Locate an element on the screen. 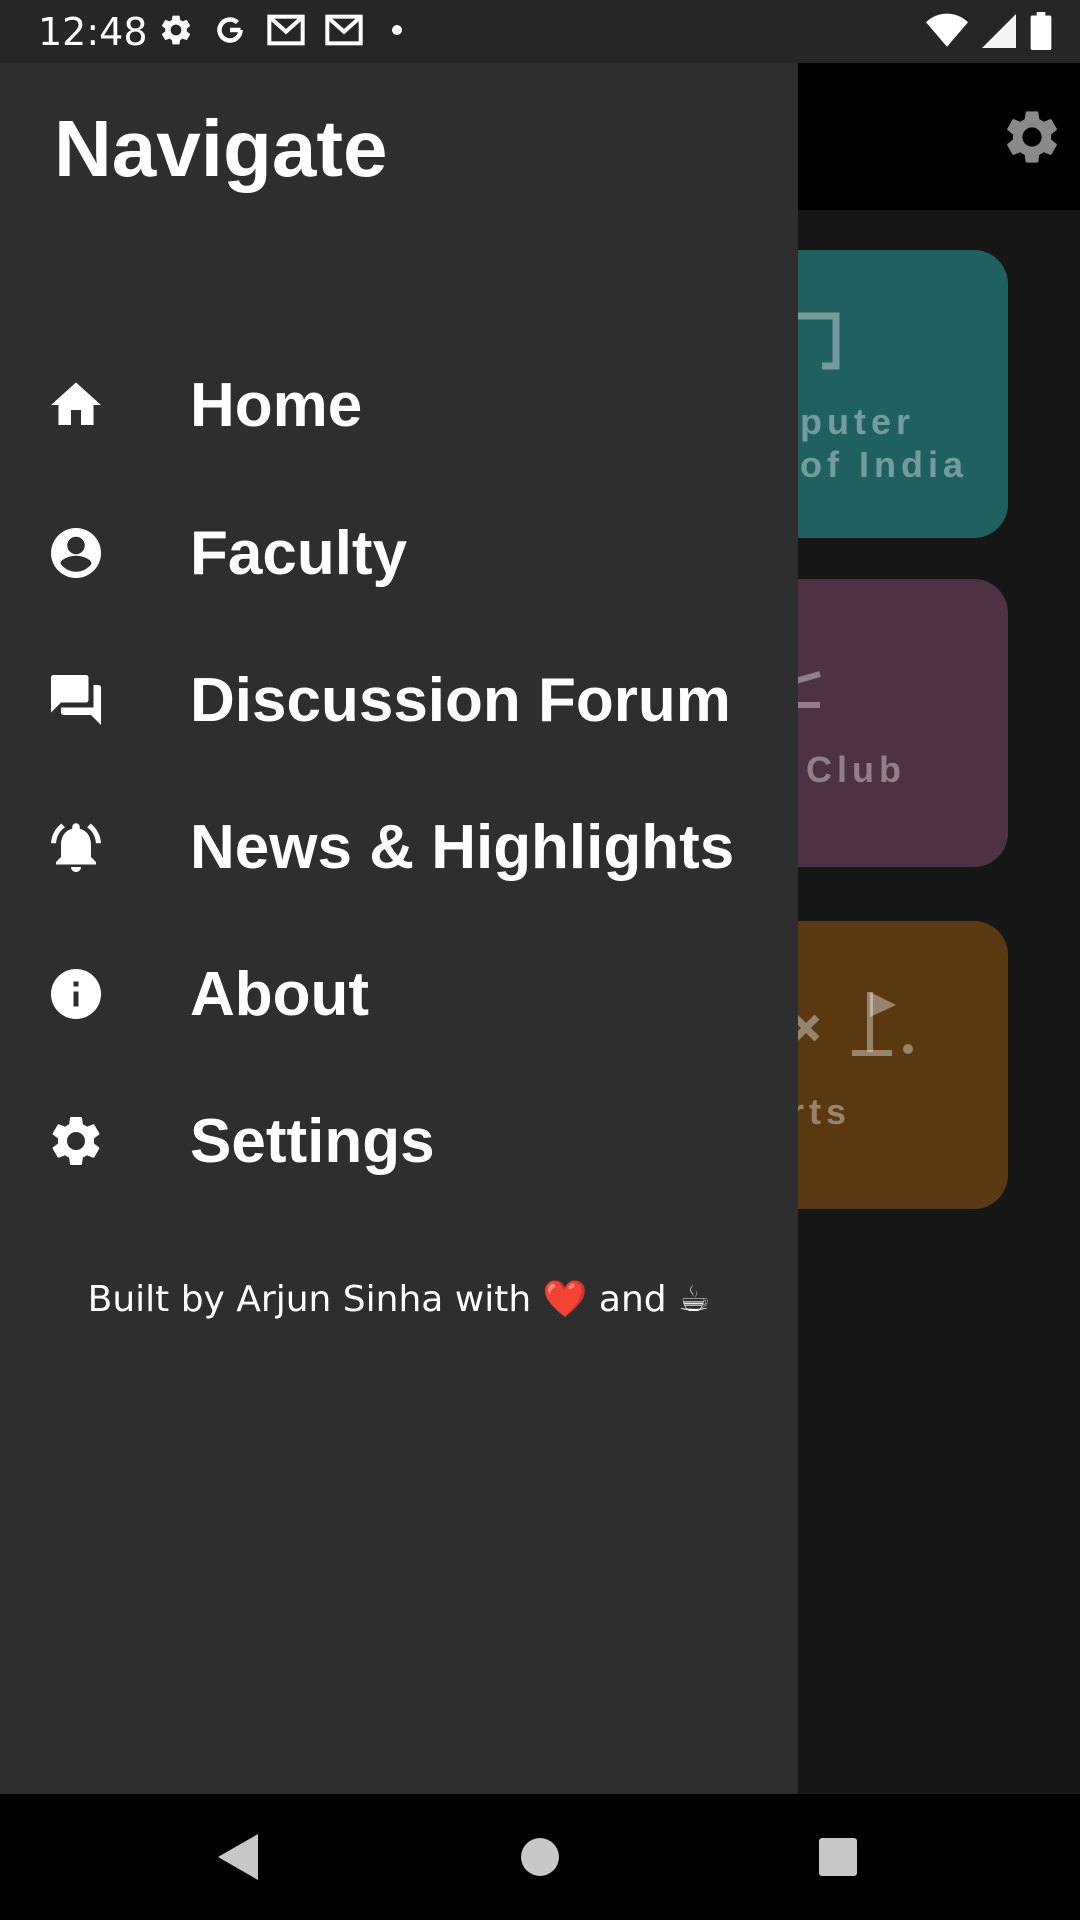 This screenshot has height=1920, width=1080. nav-item-news-highlights: News & Highlights is located at coordinates (399, 847).